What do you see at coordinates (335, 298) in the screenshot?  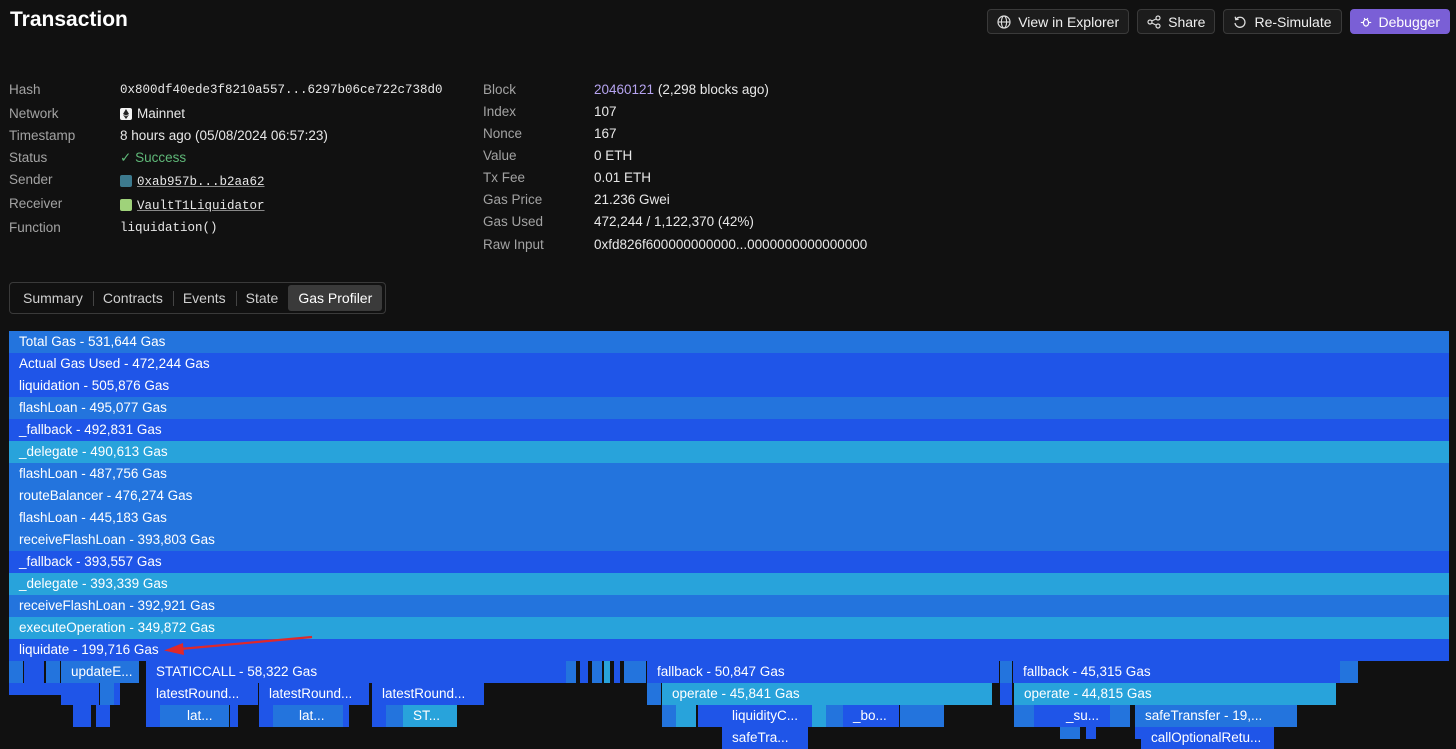 I see `tab-gas-profiler: Gas Profiler` at bounding box center [335, 298].